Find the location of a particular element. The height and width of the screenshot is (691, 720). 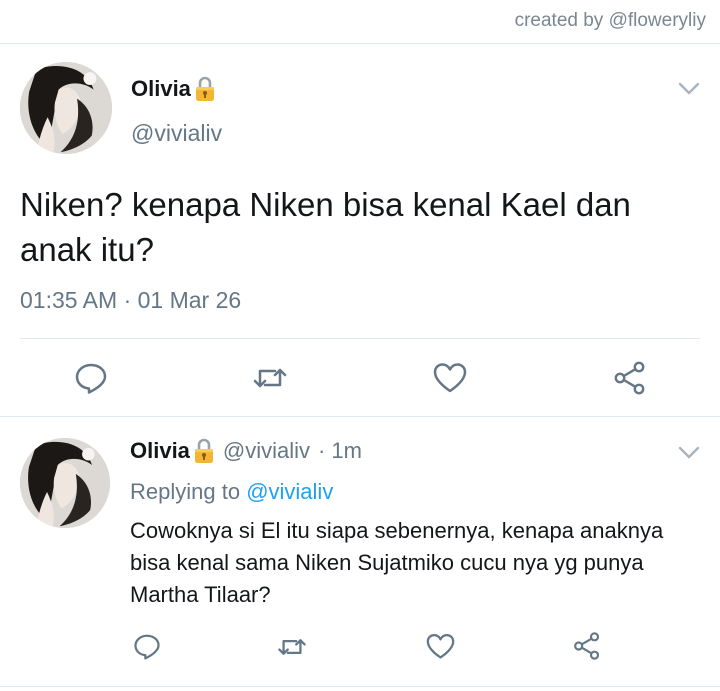

author-name-row: Olivia is located at coordinates (173, 89).